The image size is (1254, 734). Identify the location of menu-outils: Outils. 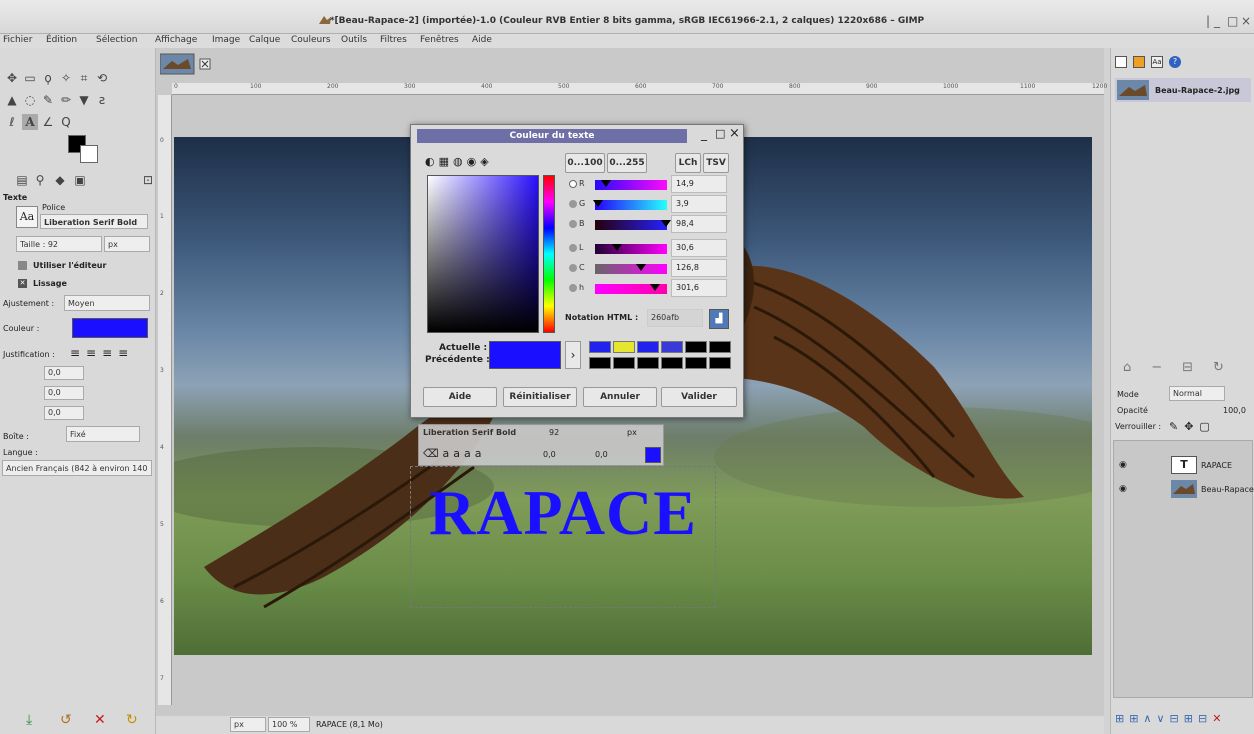
(354, 40).